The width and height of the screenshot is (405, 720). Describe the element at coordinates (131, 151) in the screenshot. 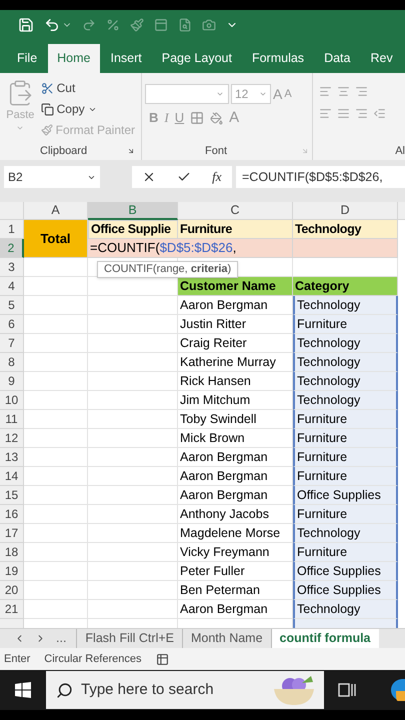

I see `launcher-icon` at that location.